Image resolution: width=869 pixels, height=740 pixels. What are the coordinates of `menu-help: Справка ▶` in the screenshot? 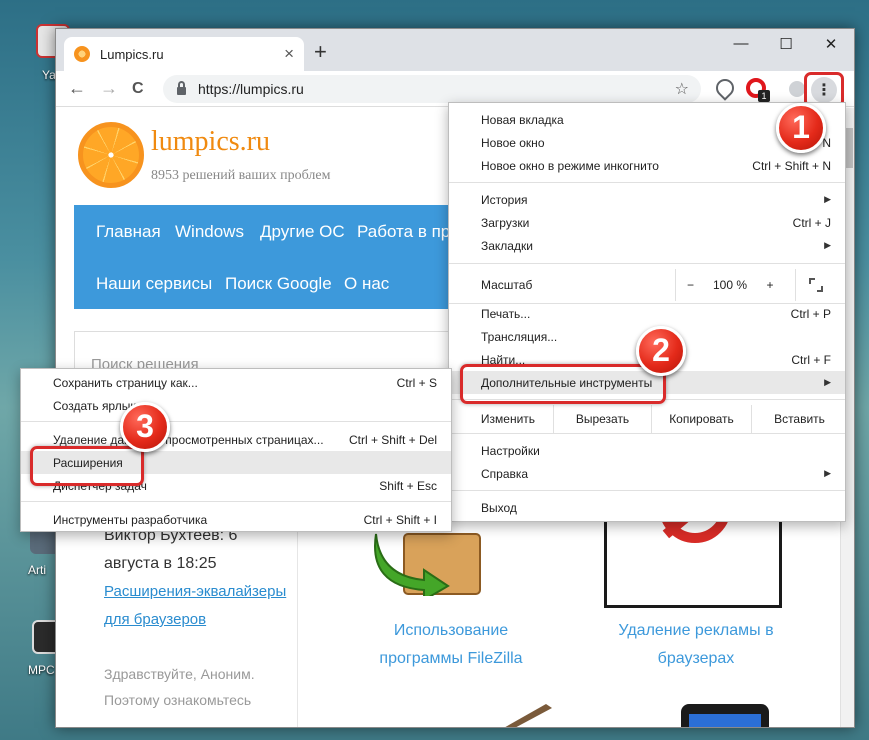 It's located at (647, 473).